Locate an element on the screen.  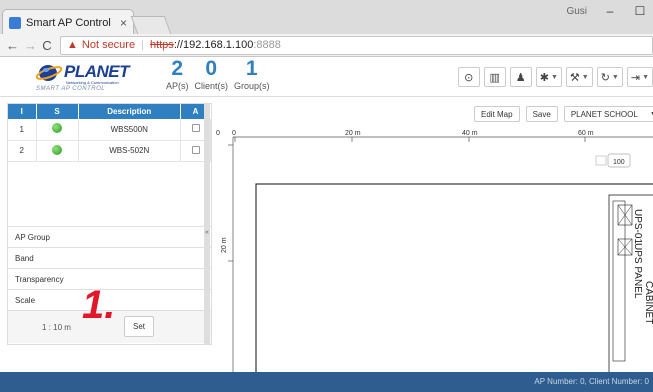
footer-status: AP Number: 0, Client Number: 0 is located at coordinates (591, 381).